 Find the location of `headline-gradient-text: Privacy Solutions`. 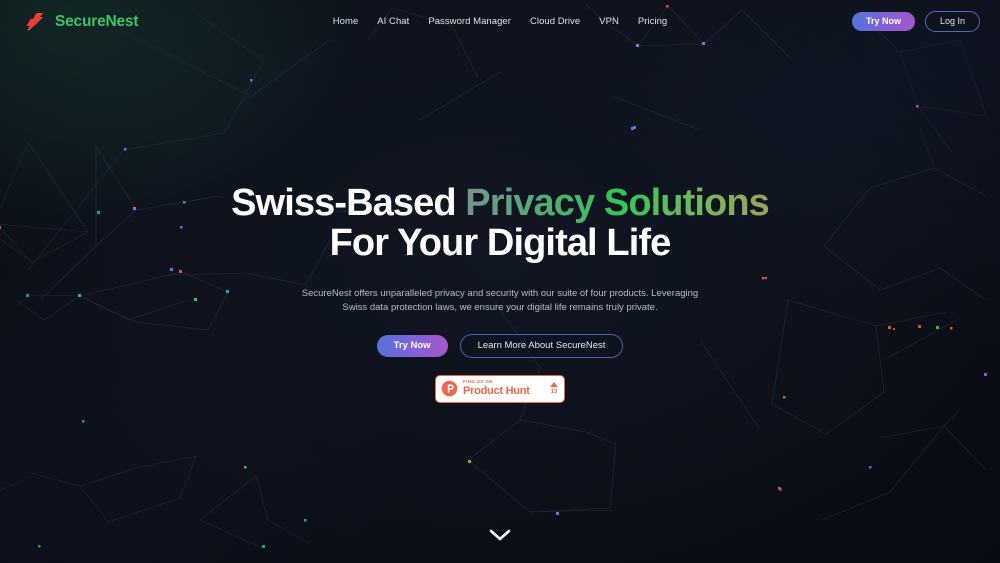

headline-gradient-text: Privacy Solutions is located at coordinates (617, 203).